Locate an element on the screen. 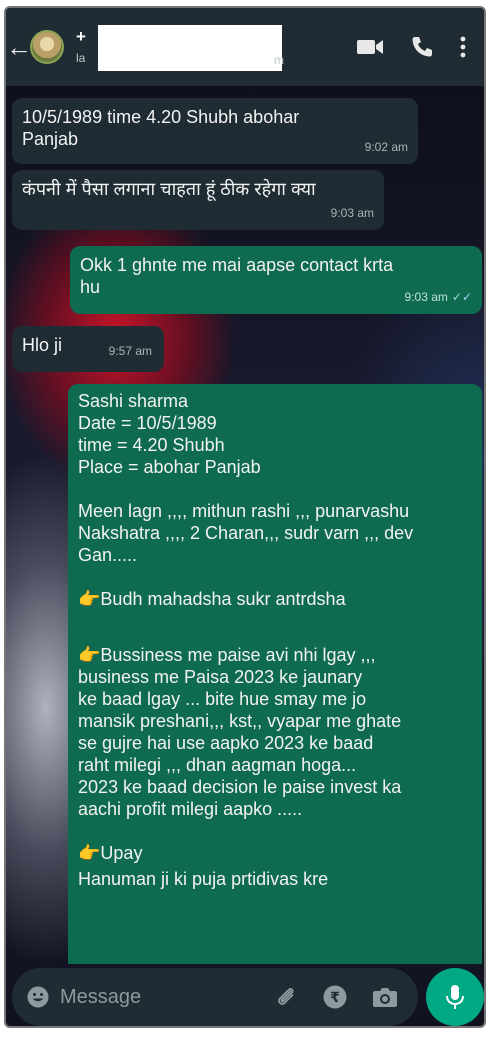 The height and width of the screenshot is (1037, 490). time-label: 9:03 am is located at coordinates (426, 297).